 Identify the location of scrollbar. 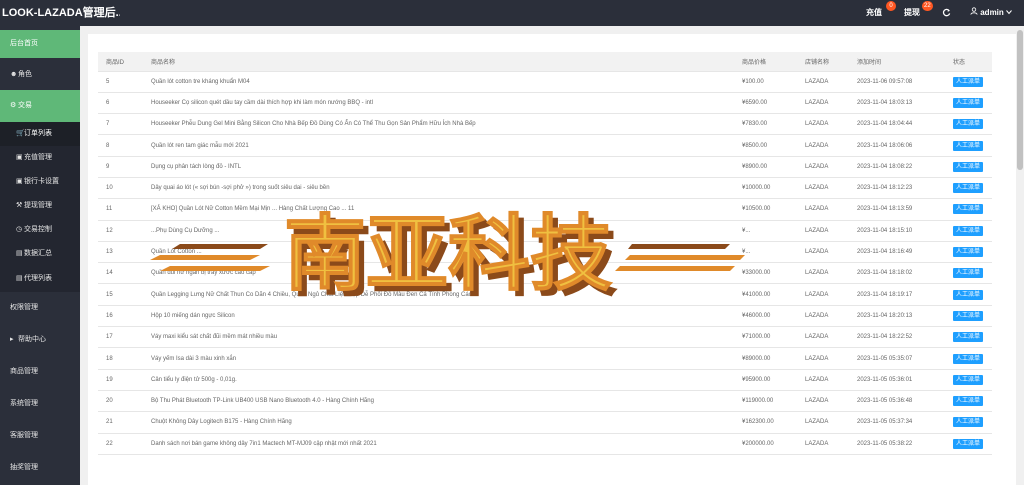
(1020, 255).